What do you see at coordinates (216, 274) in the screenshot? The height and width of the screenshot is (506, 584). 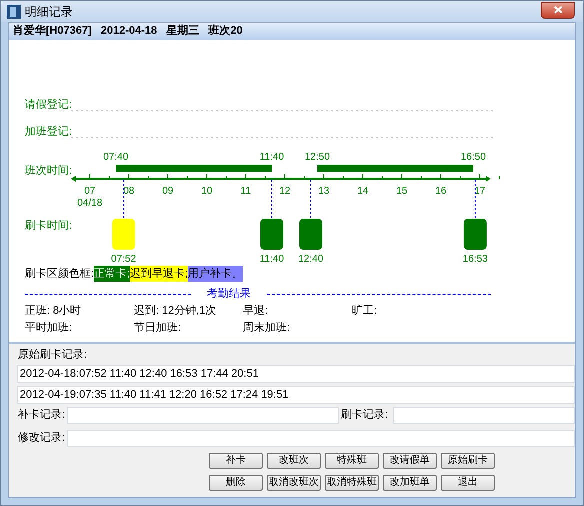 I see `legend-item: 用户补卡。` at bounding box center [216, 274].